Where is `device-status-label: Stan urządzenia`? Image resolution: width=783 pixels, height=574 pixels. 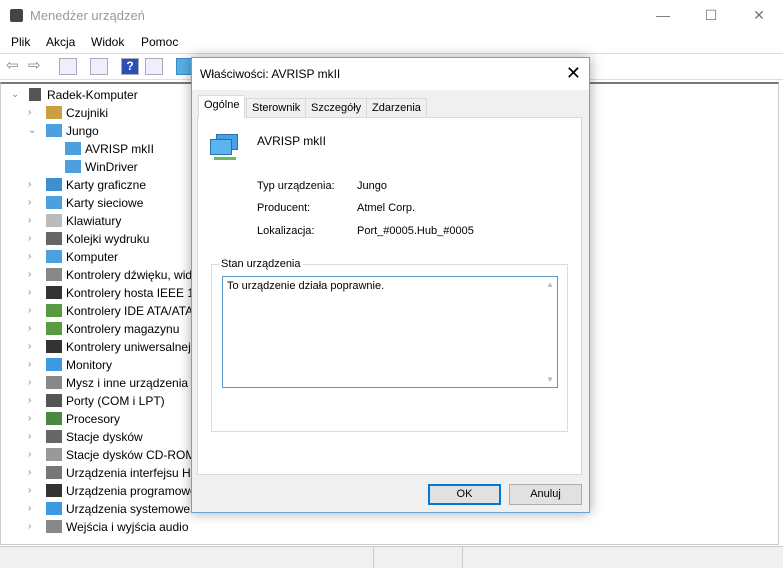
device-status-label: Stan urządzenia is located at coordinates (261, 264).